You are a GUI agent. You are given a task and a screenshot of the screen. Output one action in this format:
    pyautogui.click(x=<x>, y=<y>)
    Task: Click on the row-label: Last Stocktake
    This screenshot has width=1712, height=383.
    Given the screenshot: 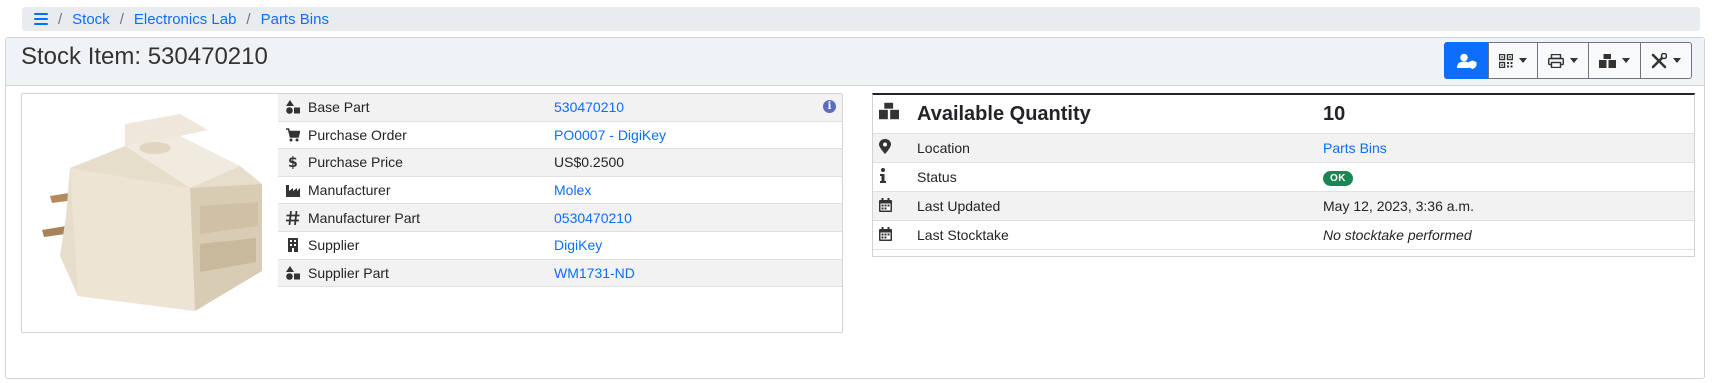 What is the action you would take?
    pyautogui.click(x=1112, y=235)
    